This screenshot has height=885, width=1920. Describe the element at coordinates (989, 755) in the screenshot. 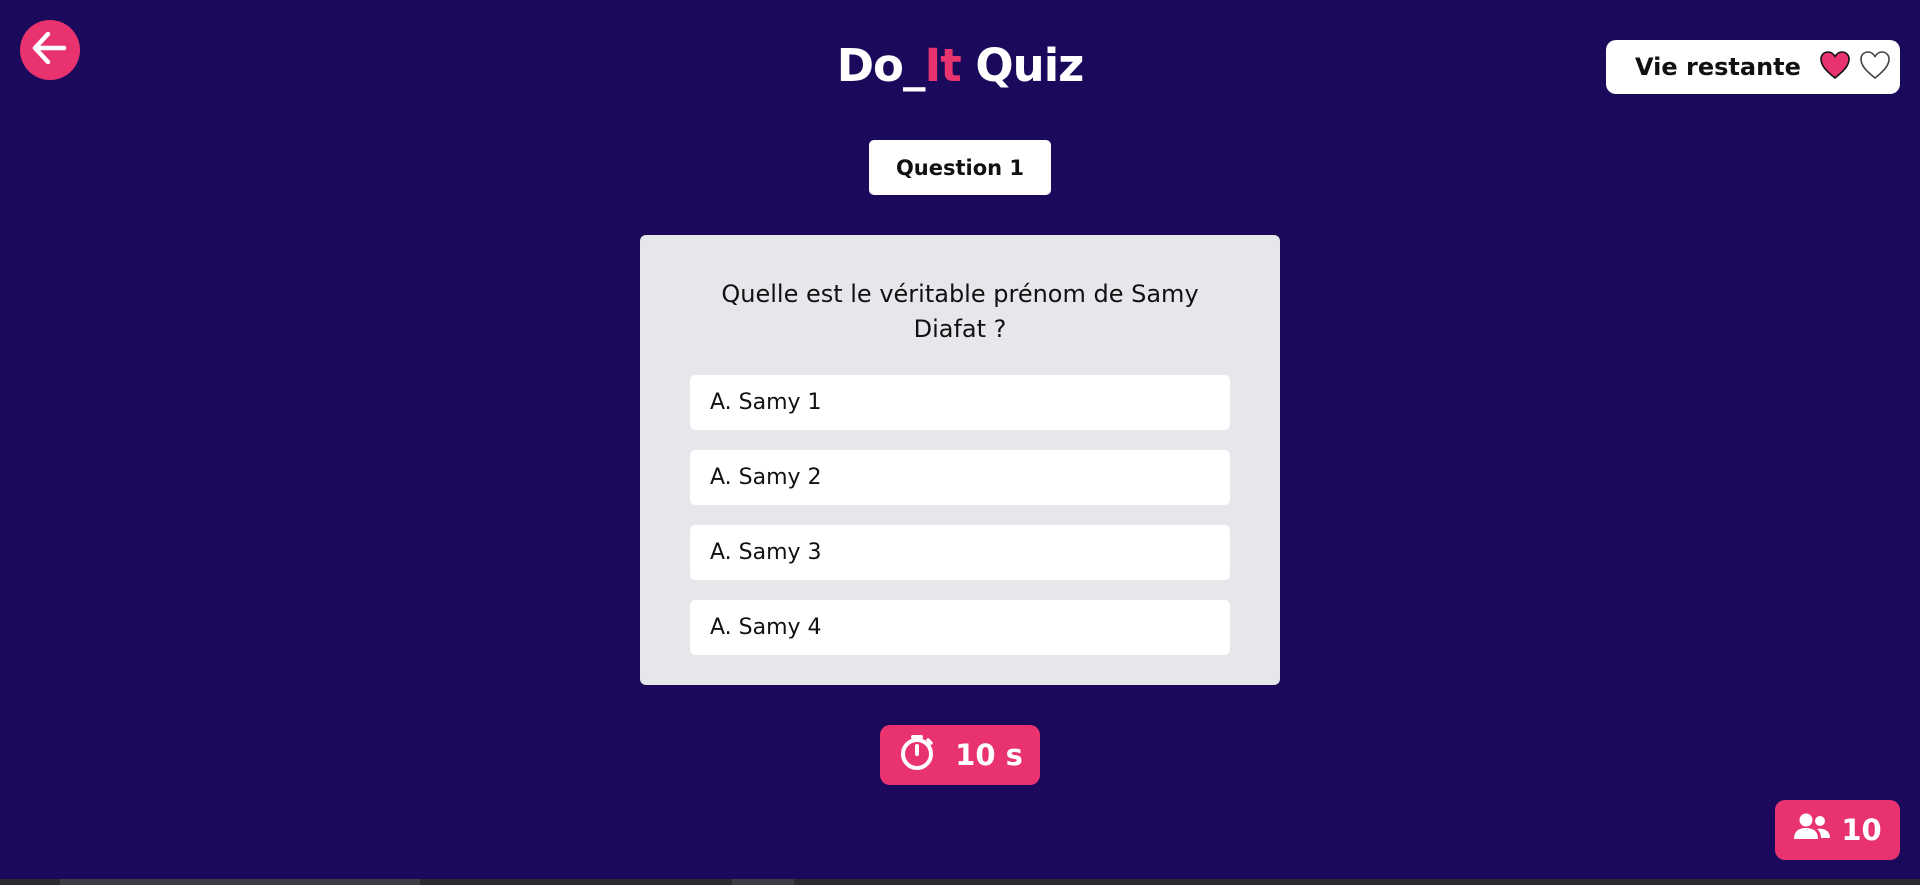

I see `timer-value: 10 s` at that location.